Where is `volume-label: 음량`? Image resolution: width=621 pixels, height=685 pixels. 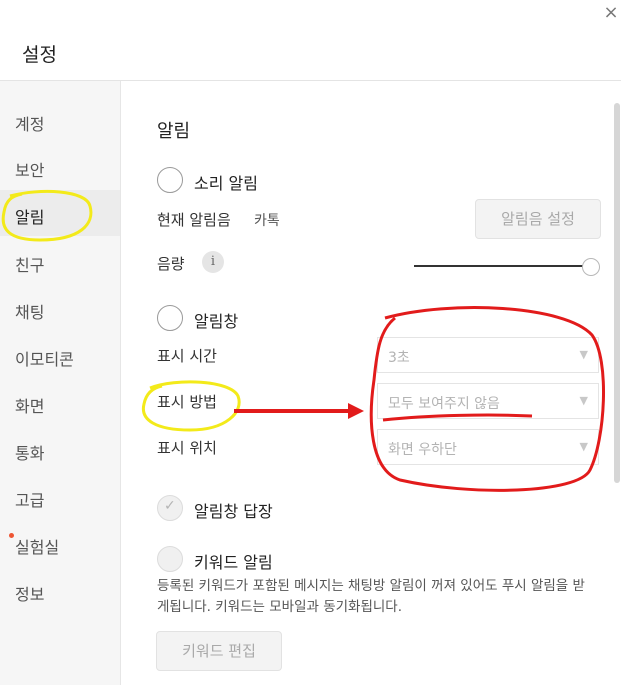
volume-label: 음량 is located at coordinates (171, 264).